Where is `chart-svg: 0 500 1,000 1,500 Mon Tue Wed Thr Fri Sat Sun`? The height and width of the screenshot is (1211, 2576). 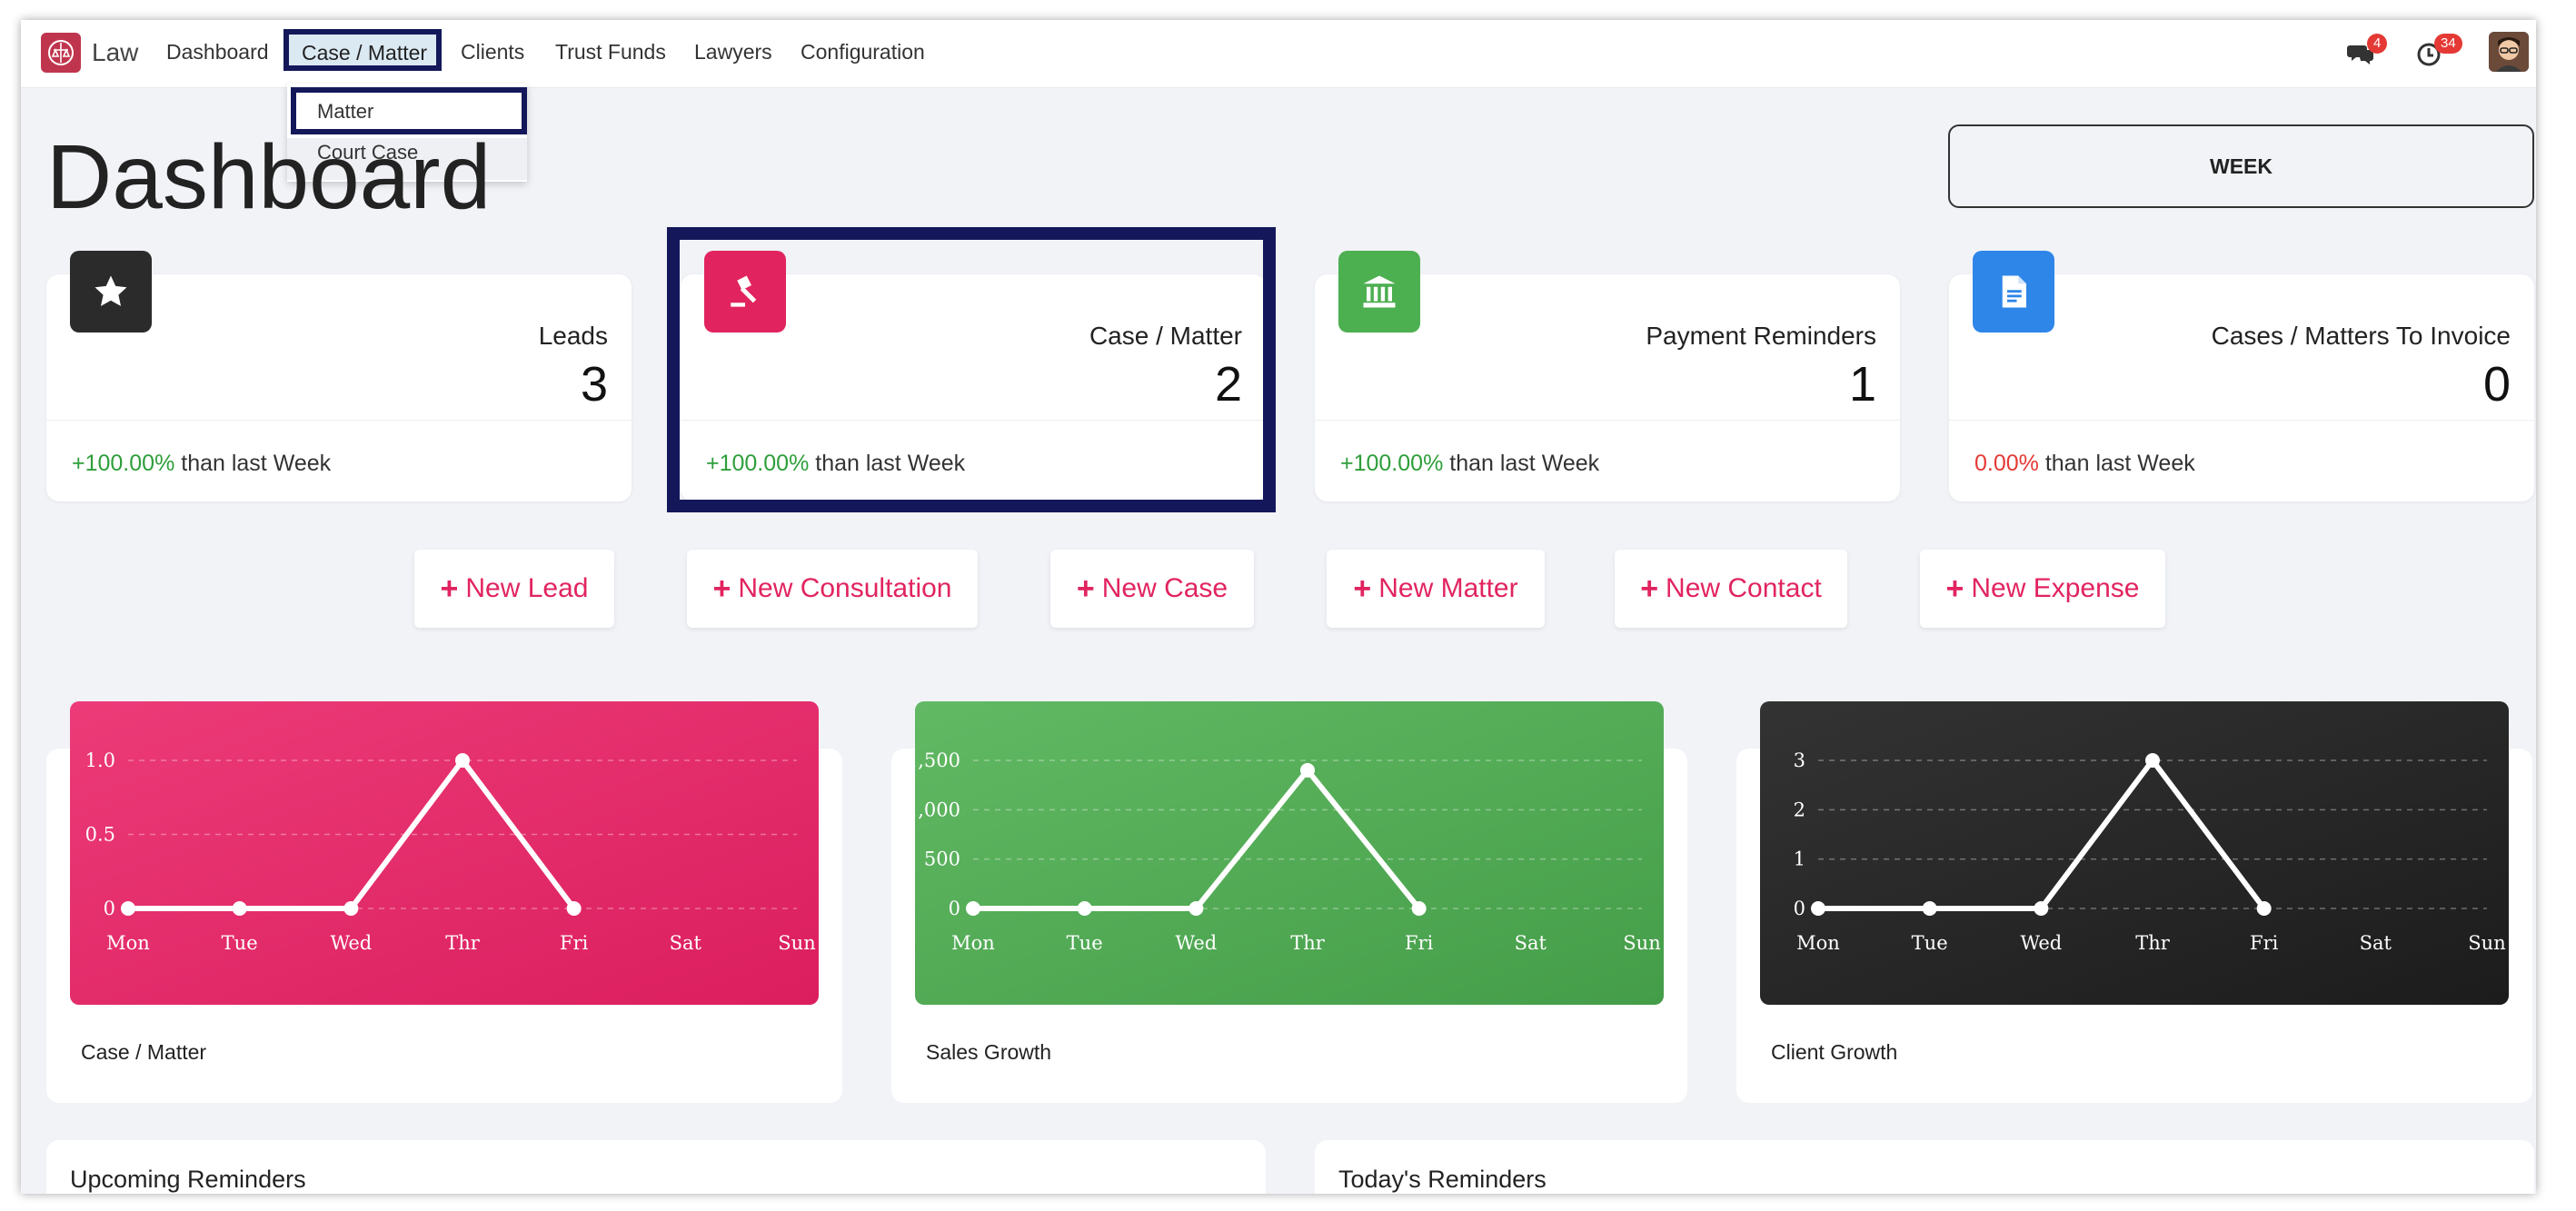 chart-svg: 0 500 1,000 1,500 Mon Tue Wed Thr Fri Sat Sun is located at coordinates (1288, 851).